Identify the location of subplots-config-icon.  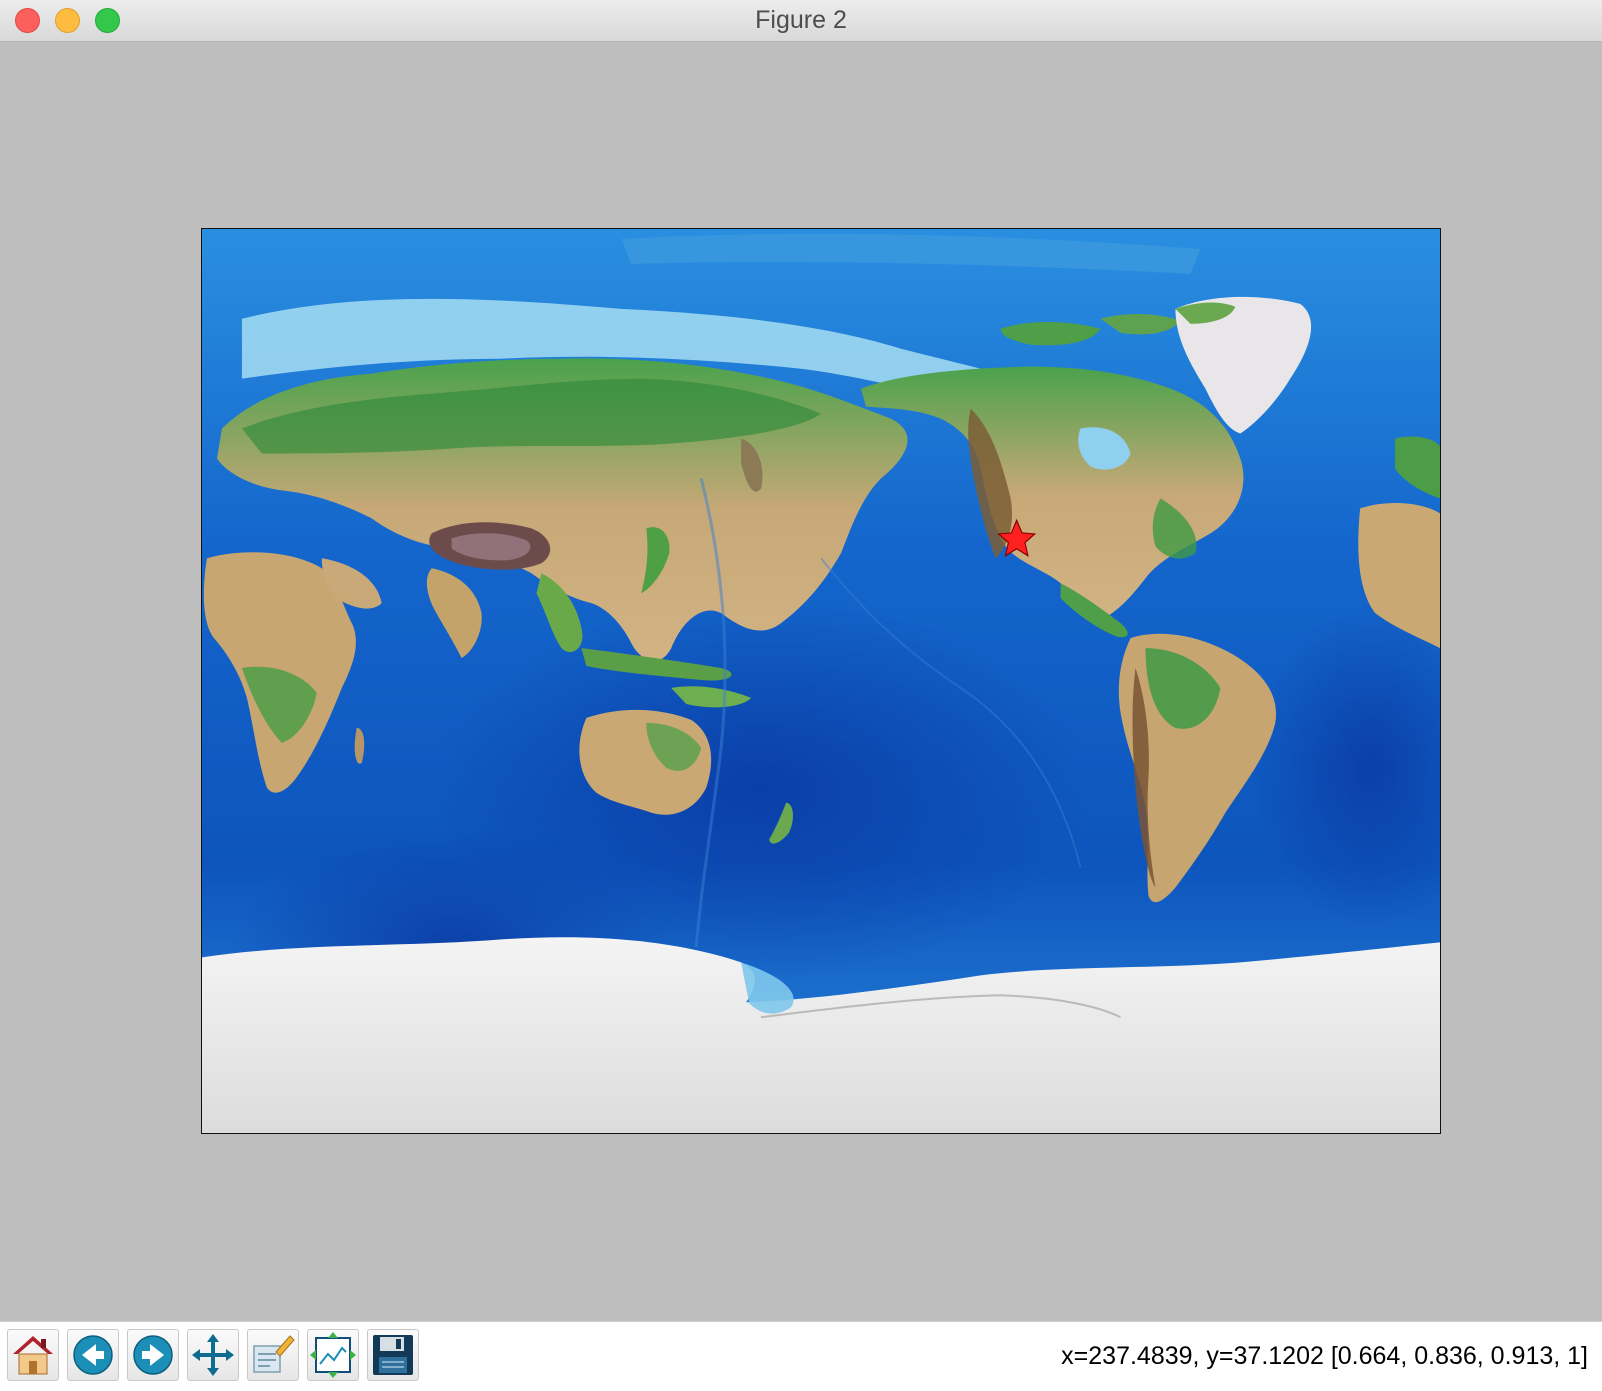
(333, 1355).